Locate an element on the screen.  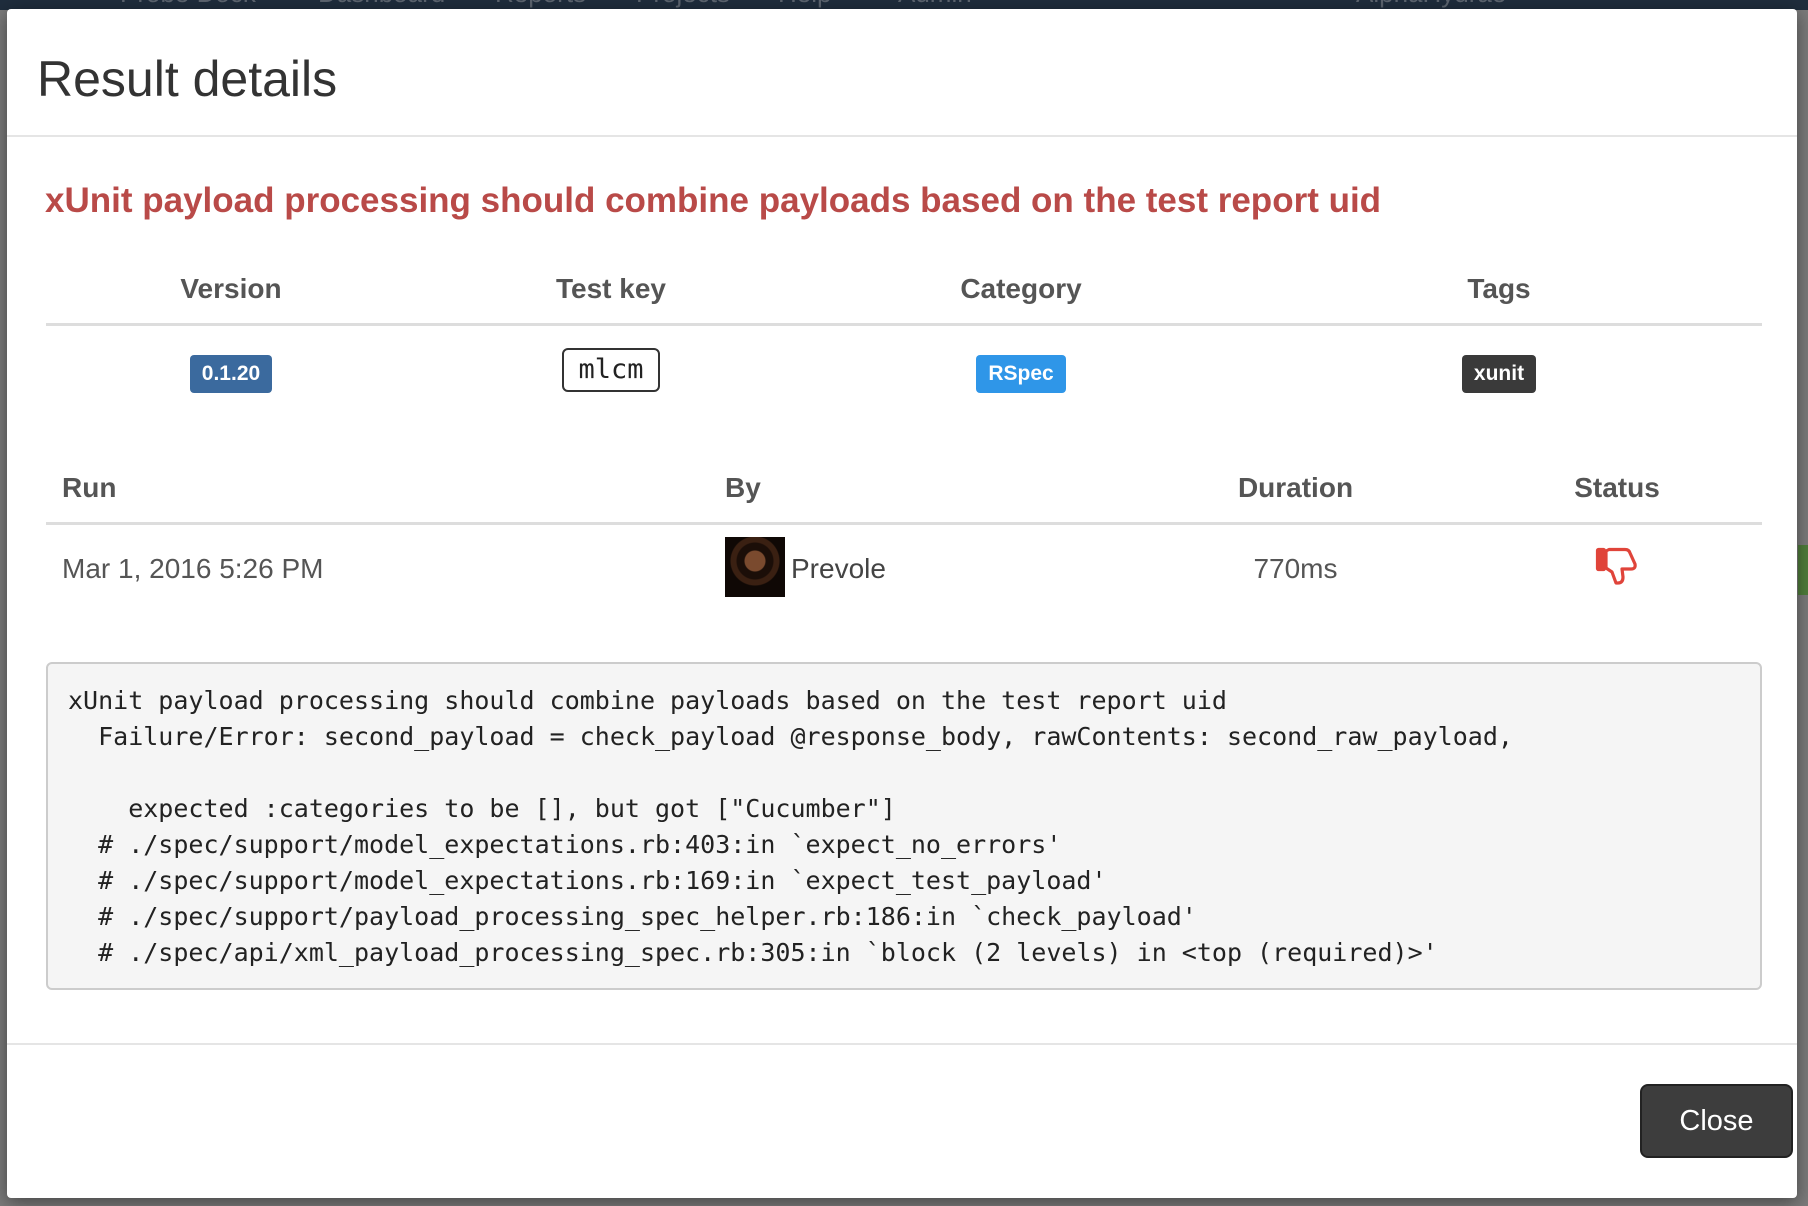
nav-user: AlphaHydrae is located at coordinates (1431, 4).